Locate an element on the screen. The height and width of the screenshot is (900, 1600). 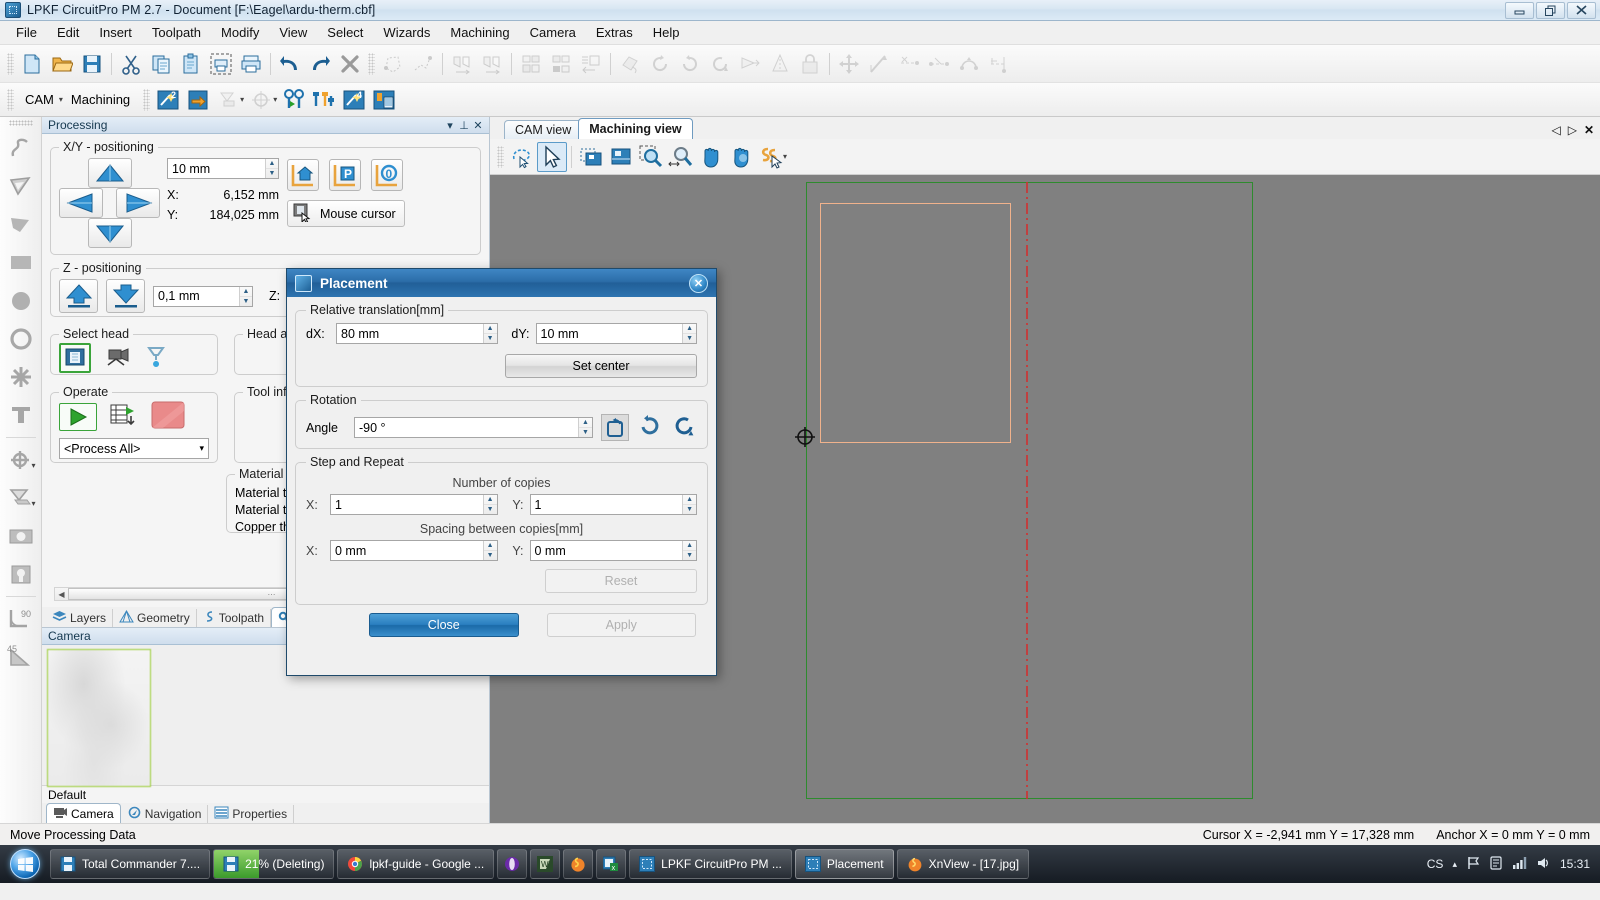
copies-y-spinner: ▲▼ is located at coordinates (613, 504).